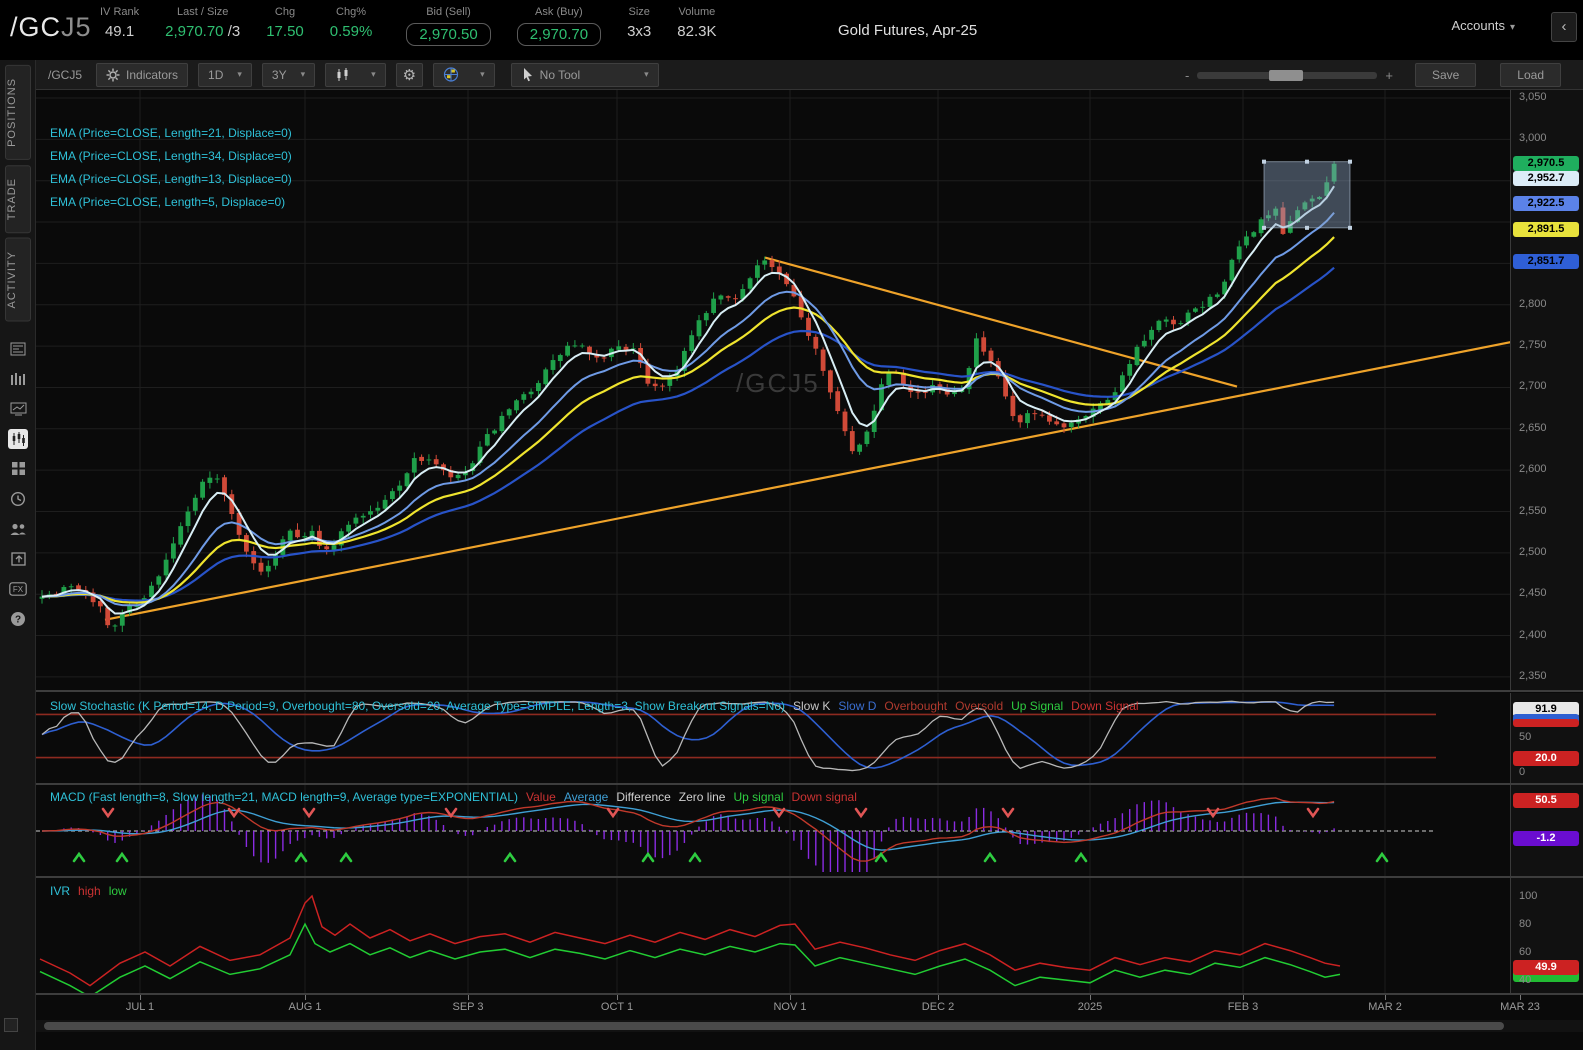  Describe the element at coordinates (142, 74) in the screenshot. I see `indicators-button: Indicators` at that location.